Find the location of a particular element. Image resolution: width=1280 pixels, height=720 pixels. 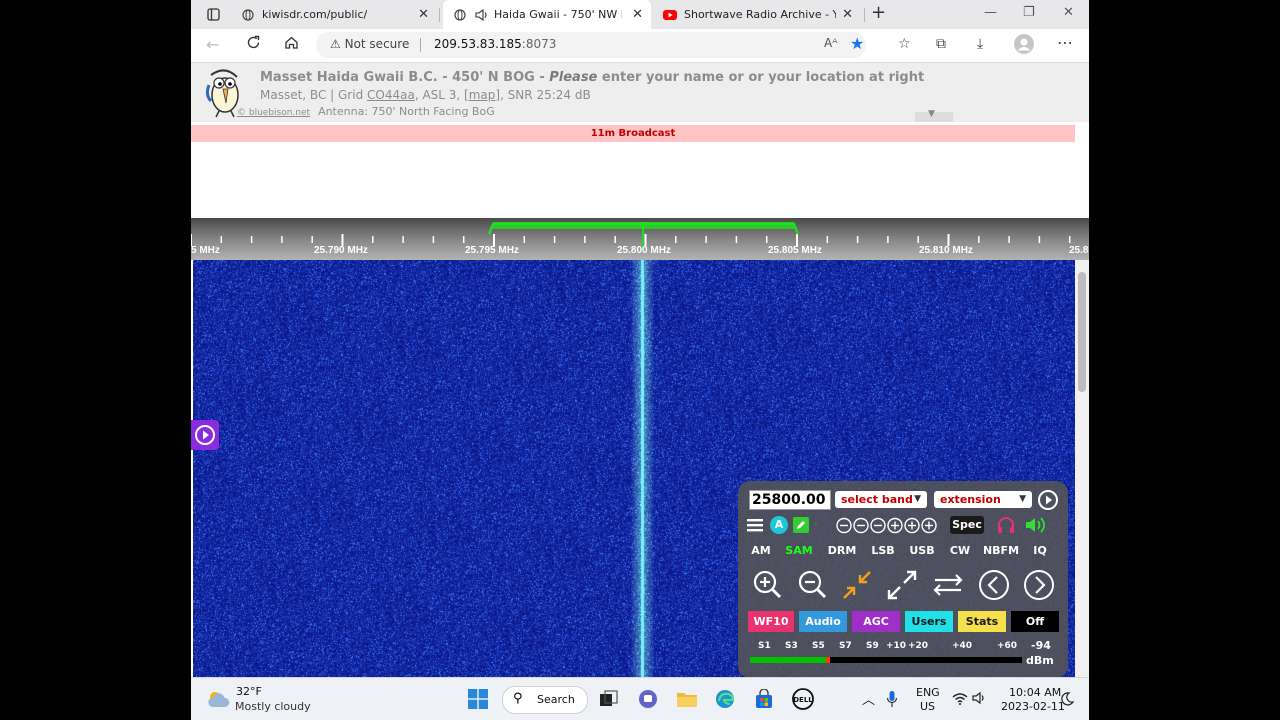

search-label: Search is located at coordinates (556, 699).